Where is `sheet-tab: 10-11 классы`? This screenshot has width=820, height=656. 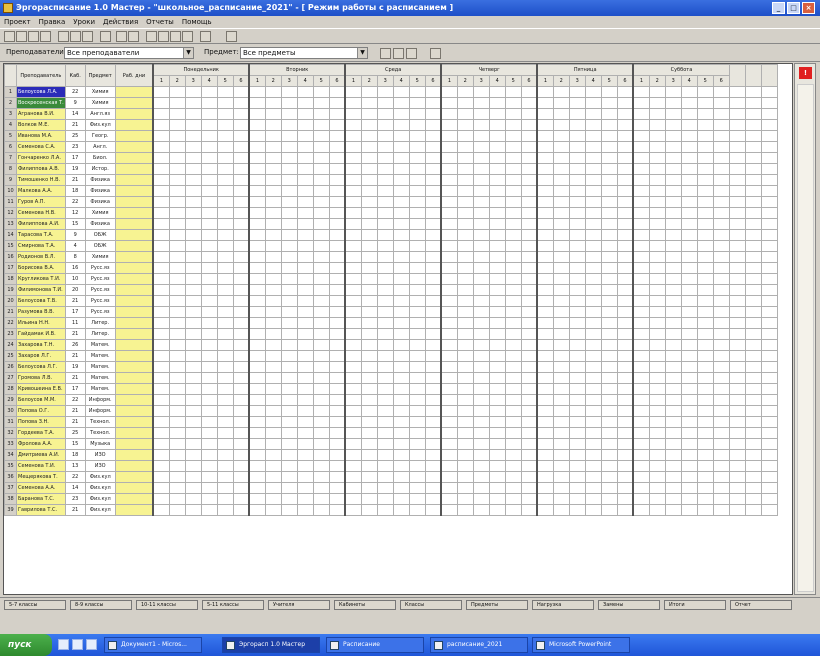
sheet-tab: 10-11 классы is located at coordinates (167, 605).